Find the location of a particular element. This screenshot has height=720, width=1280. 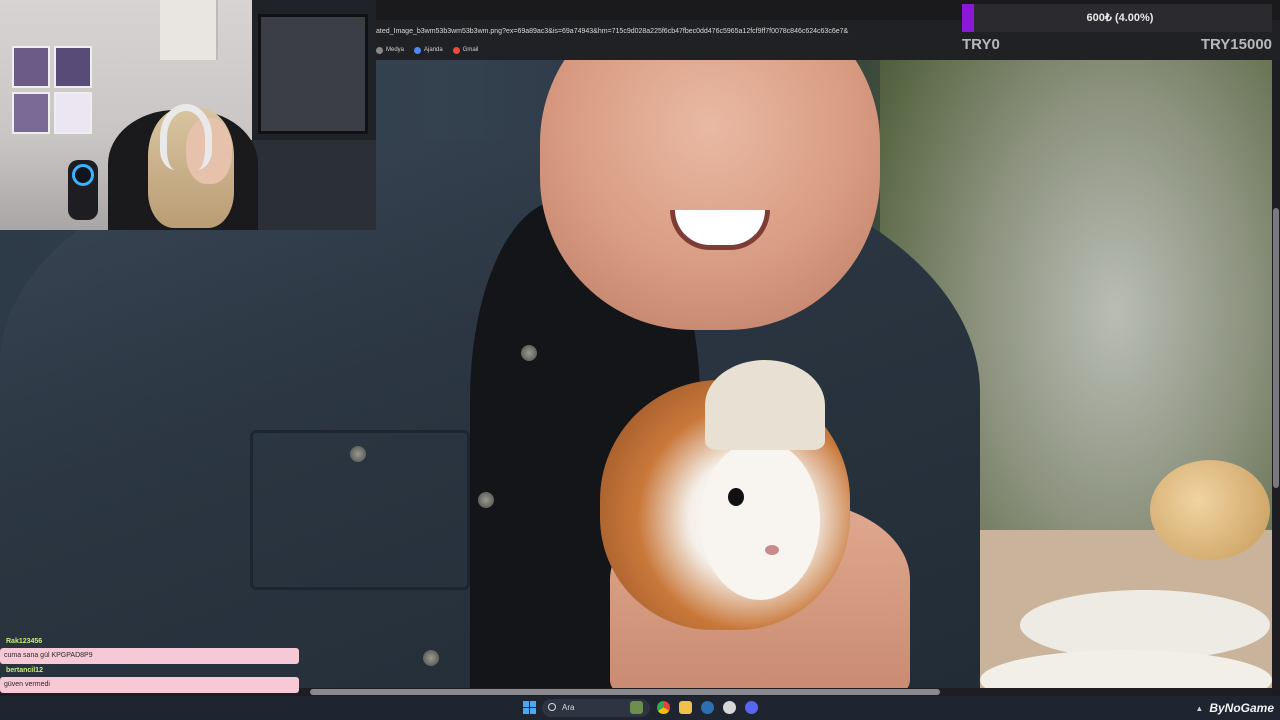

donation-progress-bar: 600₺ (4.00%) is located at coordinates (1117, 18).